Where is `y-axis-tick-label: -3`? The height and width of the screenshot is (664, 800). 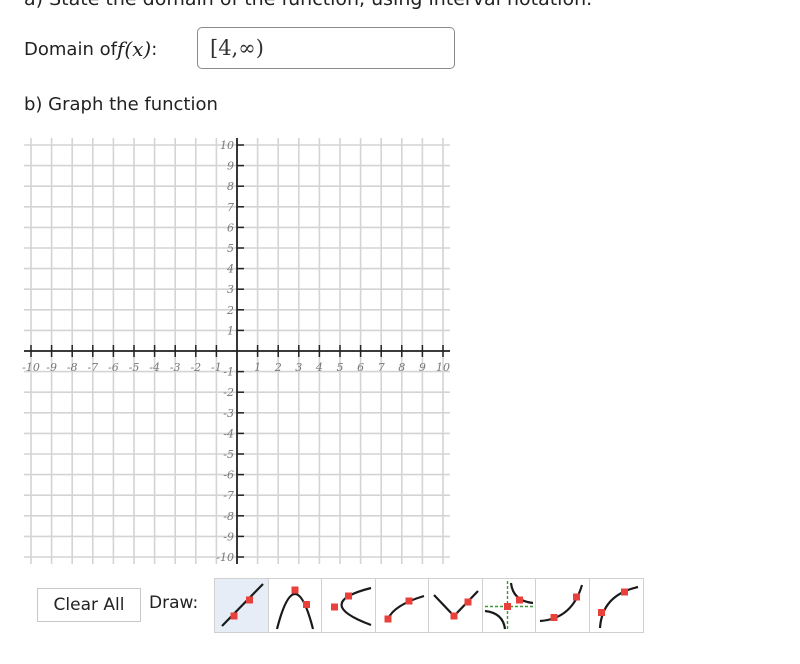 y-axis-tick-label: -3 is located at coordinates (228, 413).